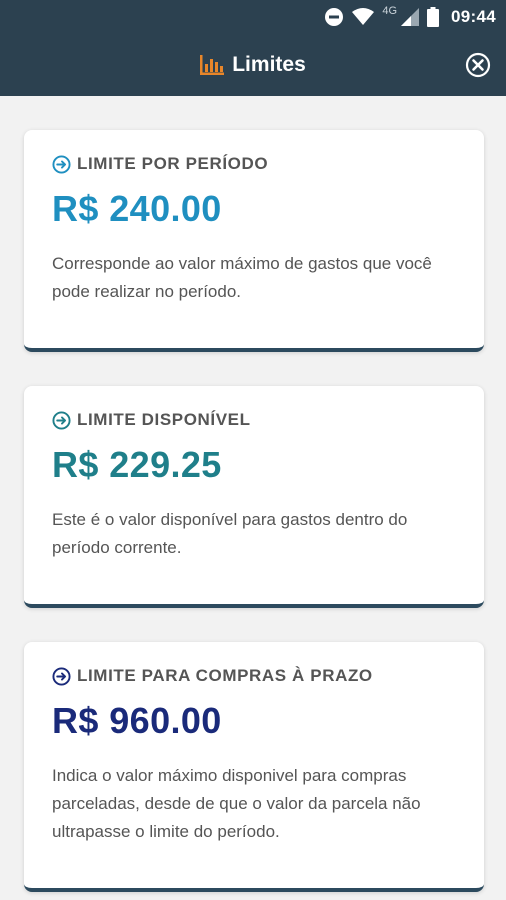 This screenshot has width=506, height=900. Describe the element at coordinates (410, 17) in the screenshot. I see `signal-icon` at that location.